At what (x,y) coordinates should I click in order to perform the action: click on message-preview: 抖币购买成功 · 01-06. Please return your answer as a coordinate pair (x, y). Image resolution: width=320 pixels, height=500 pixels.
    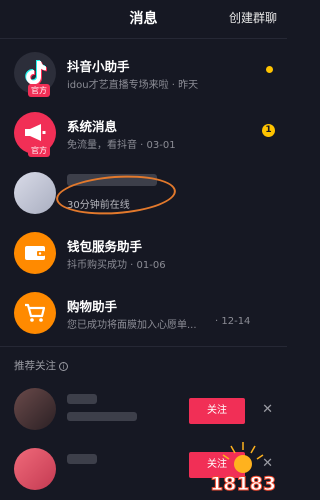
    Looking at the image, I should click on (116, 265).